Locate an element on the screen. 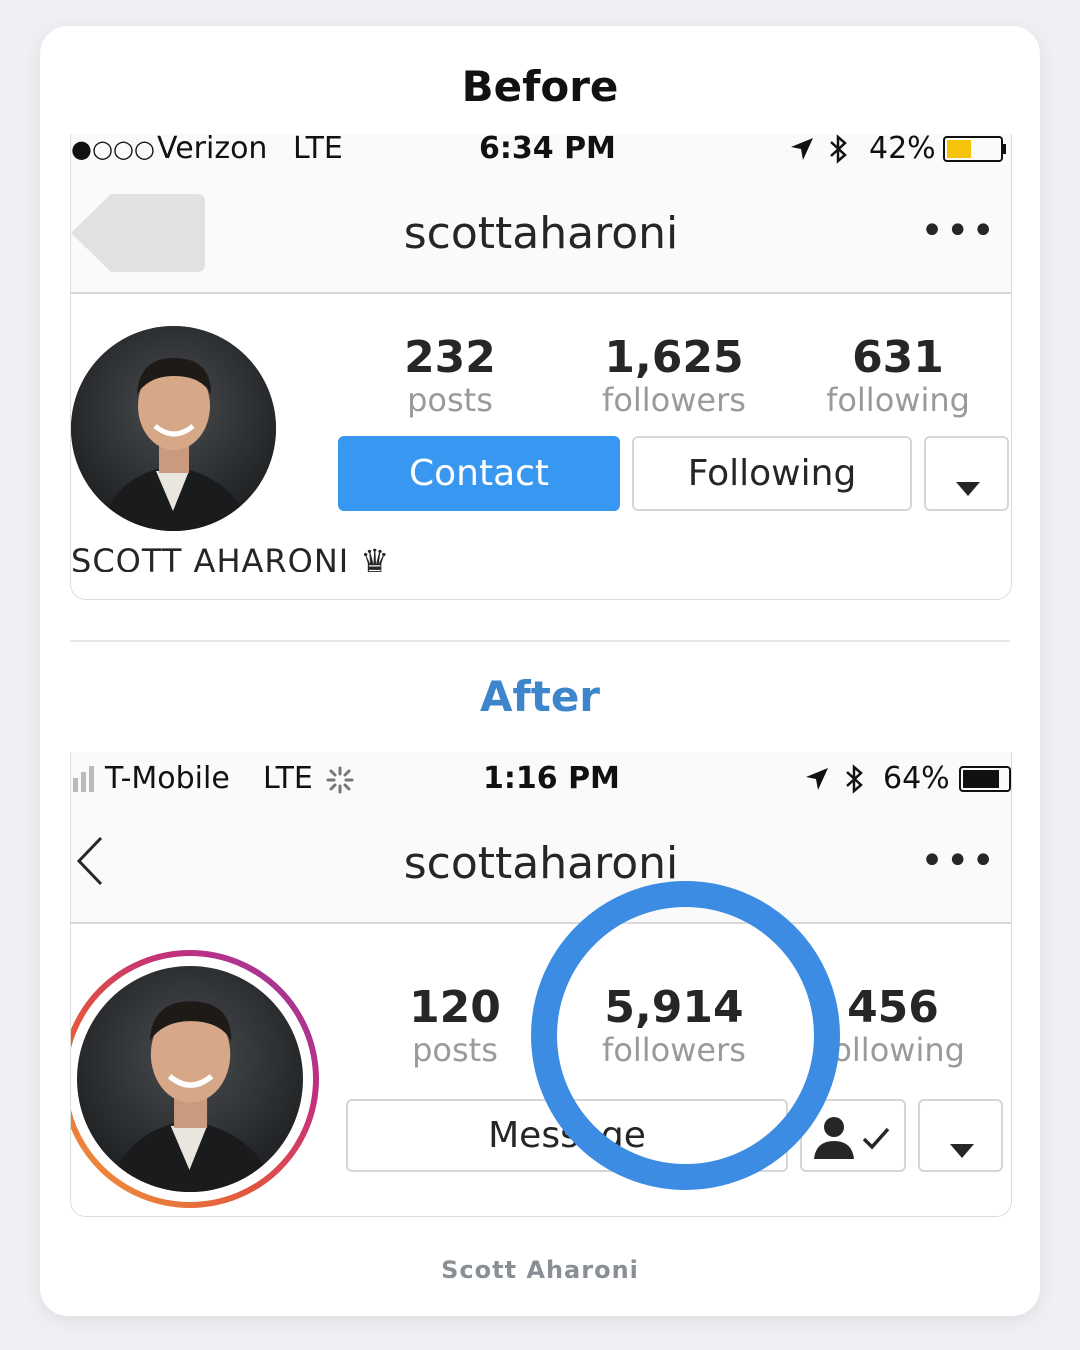 The image size is (1080, 1350). status-time: 6:34 PM is located at coordinates (547, 150).